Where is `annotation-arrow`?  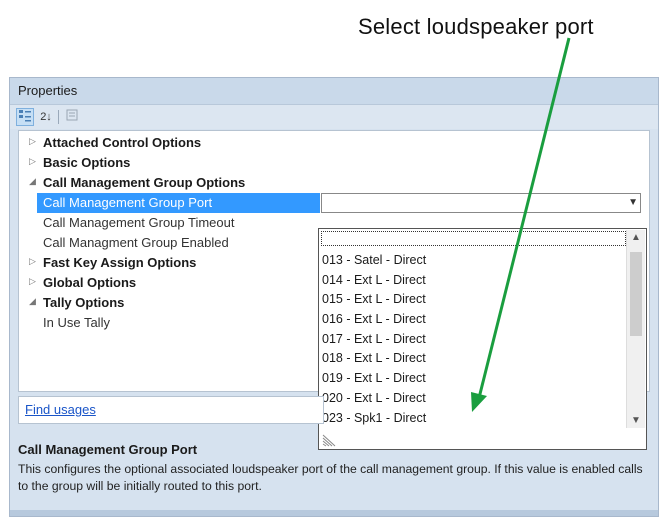 annotation-arrow is located at coordinates (521, 224).